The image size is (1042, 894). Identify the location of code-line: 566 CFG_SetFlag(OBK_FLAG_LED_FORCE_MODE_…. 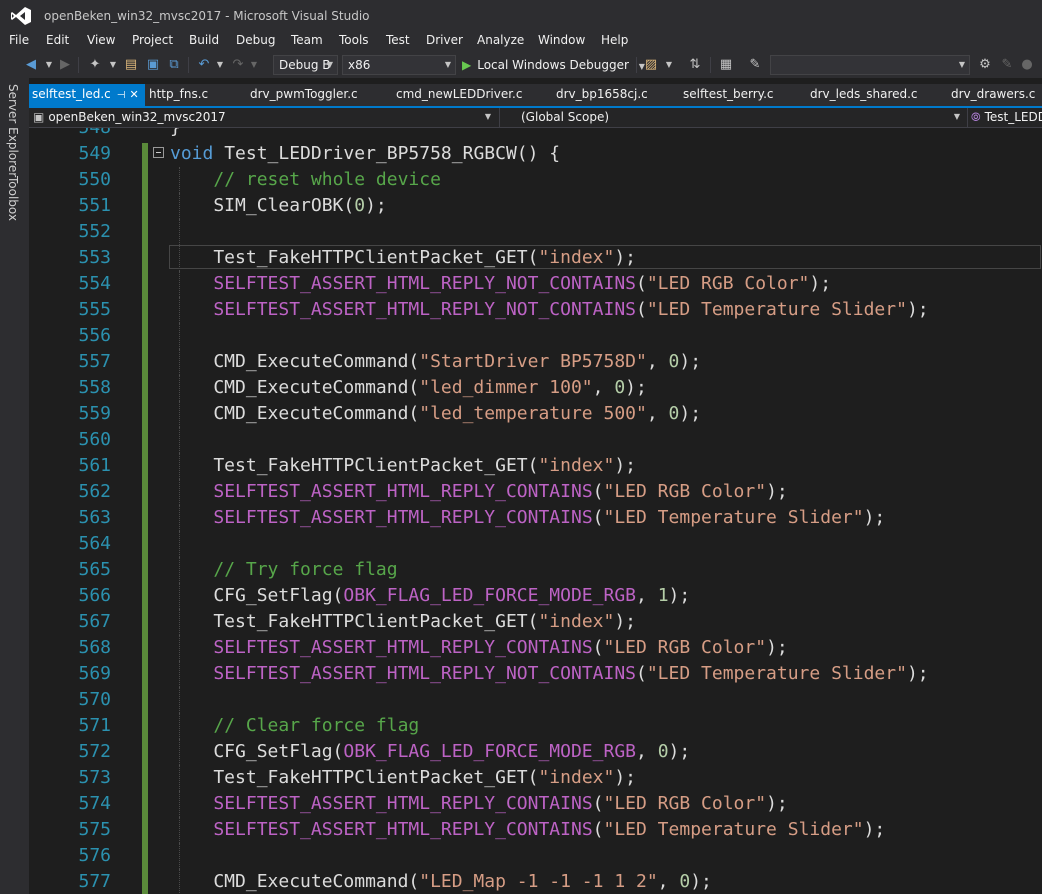
(535, 596).